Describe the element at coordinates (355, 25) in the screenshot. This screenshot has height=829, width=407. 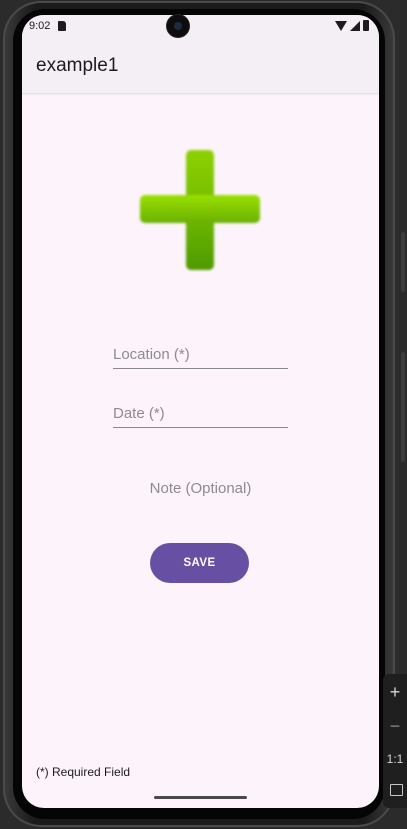
I see `signal-icon` at that location.